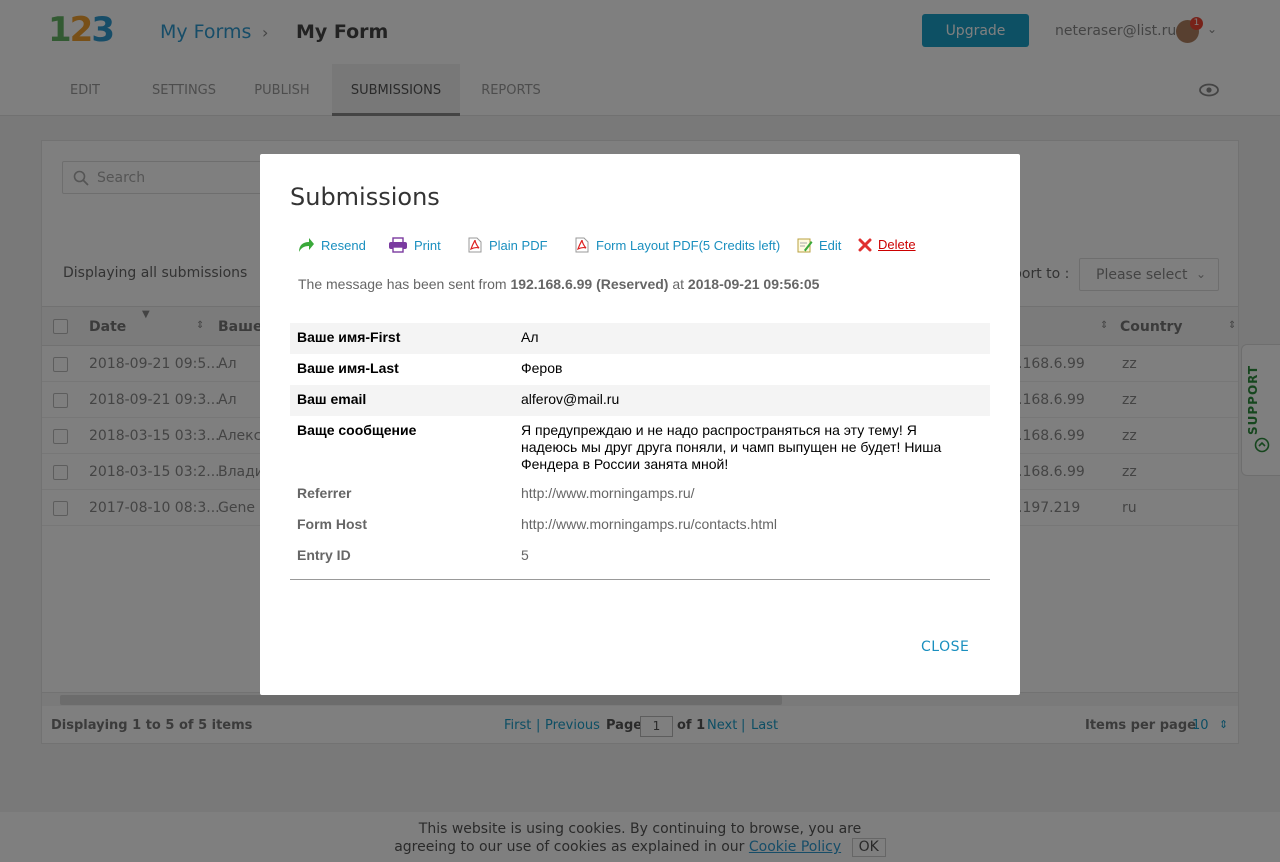 This screenshot has width=1280, height=862. Describe the element at coordinates (608, 493) in the screenshot. I see `detail-value: http://www.morningamps.ru/` at that location.